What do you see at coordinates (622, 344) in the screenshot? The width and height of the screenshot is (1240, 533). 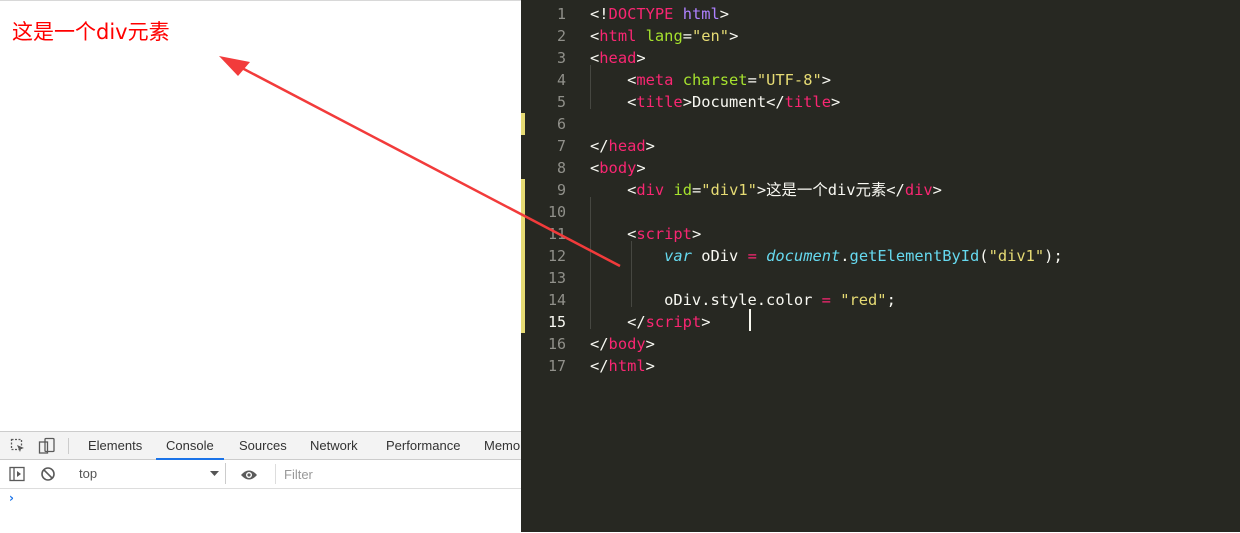 I see `code-text: </body>` at bounding box center [622, 344].